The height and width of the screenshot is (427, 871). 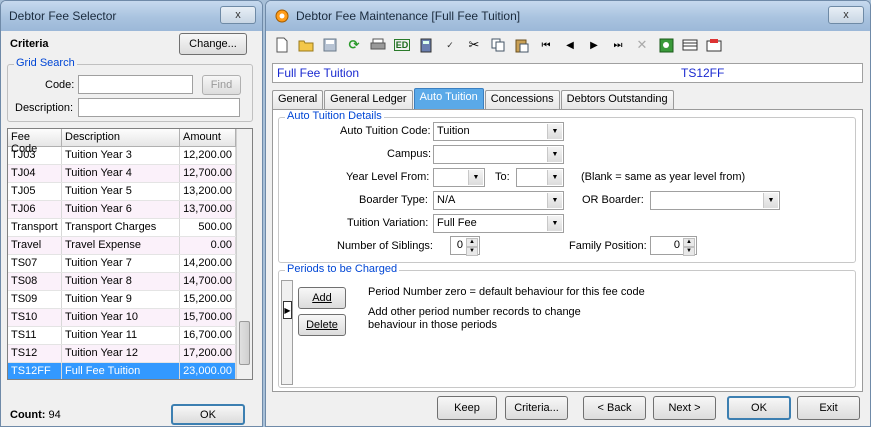 I want to click on grid-view-icon, so click(x=690, y=45).